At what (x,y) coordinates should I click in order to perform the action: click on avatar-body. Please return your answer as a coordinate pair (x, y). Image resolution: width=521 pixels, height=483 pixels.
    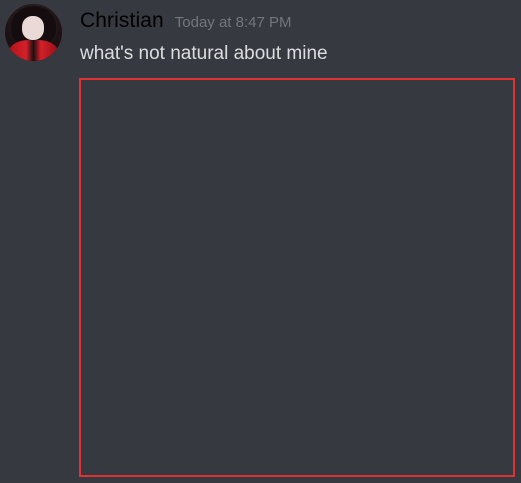
    Looking at the image, I should click on (33, 50).